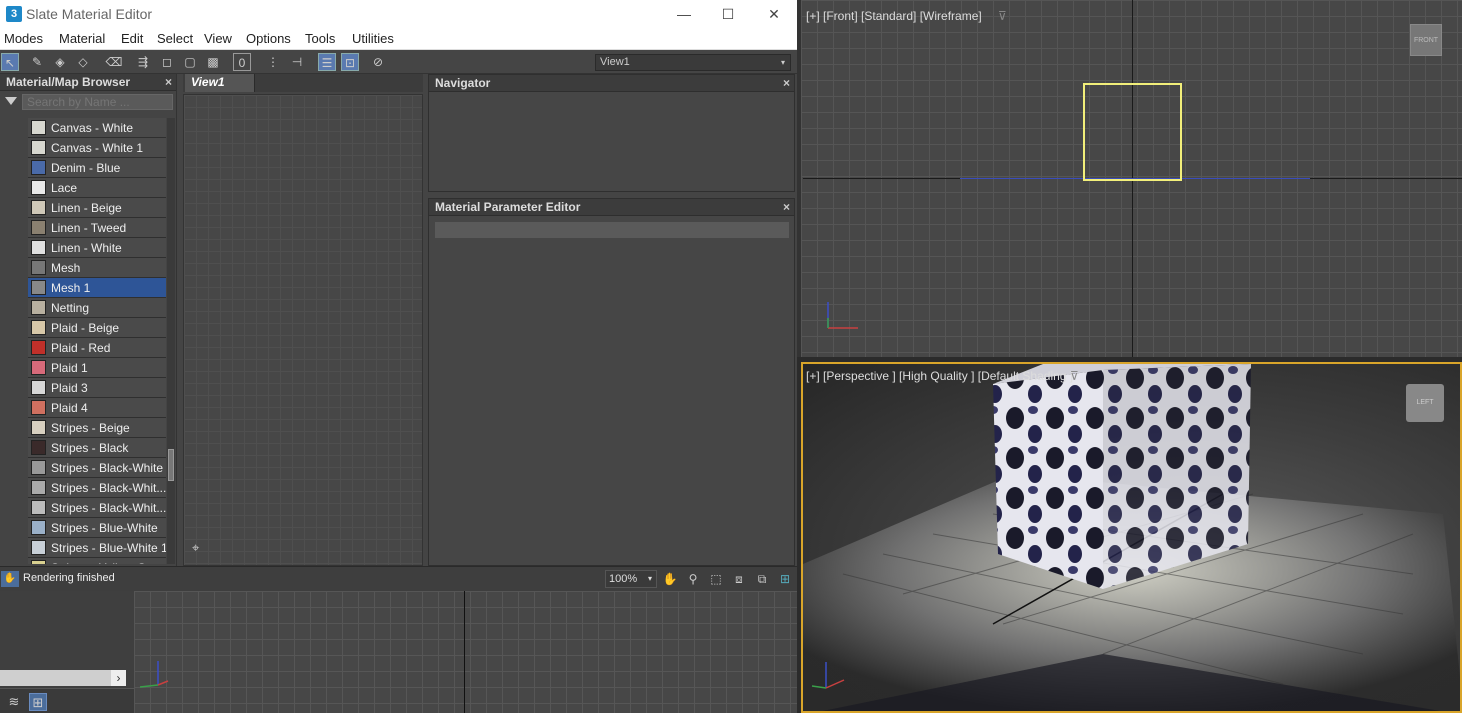  Describe the element at coordinates (107, 468) in the screenshot. I see `material-label: Stripes - Black-White` at that location.